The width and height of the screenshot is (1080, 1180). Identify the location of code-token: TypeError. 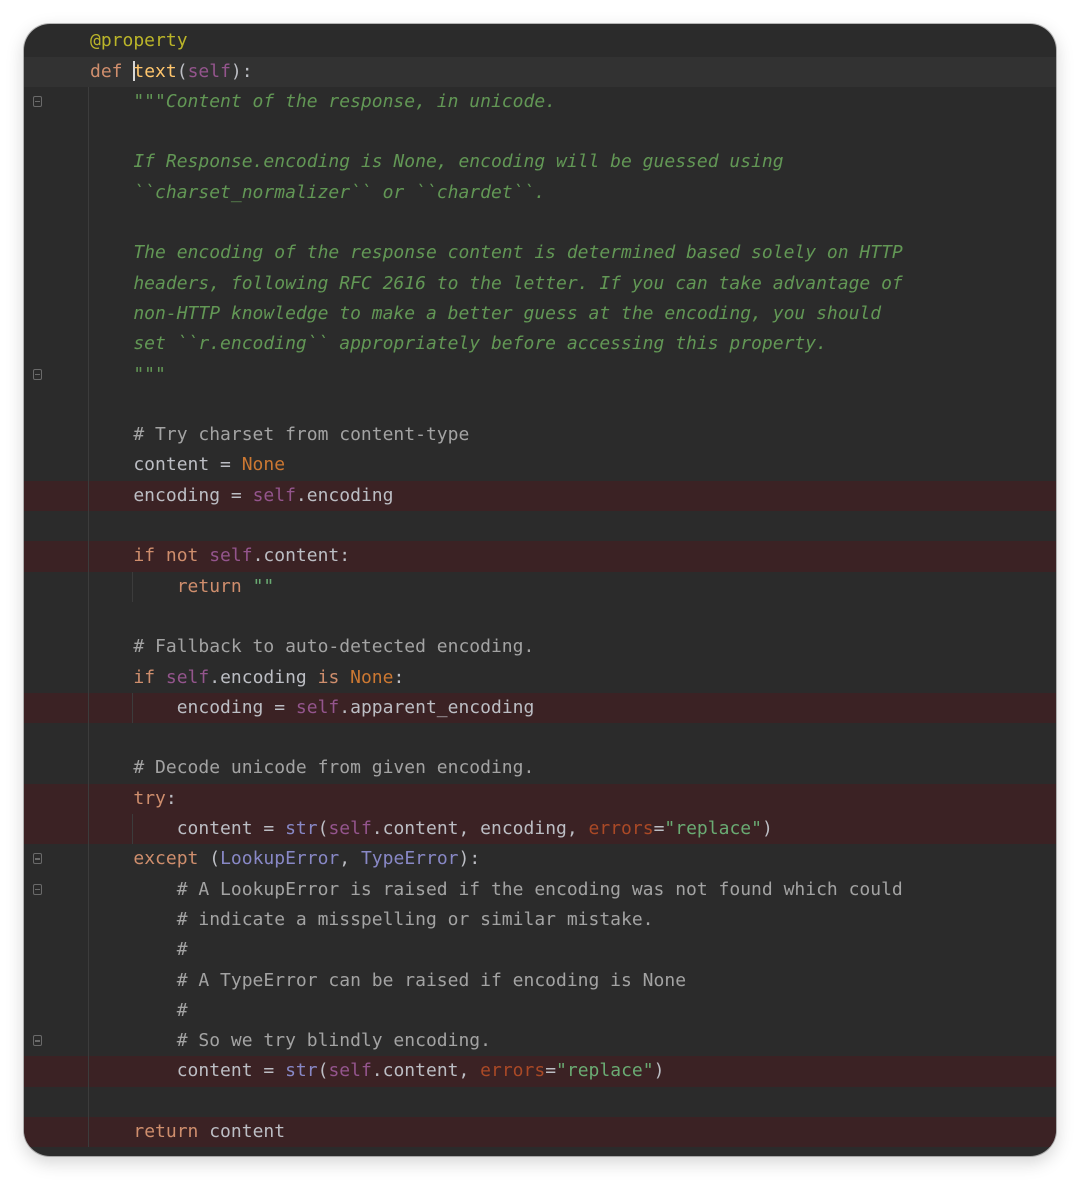
(409, 859).